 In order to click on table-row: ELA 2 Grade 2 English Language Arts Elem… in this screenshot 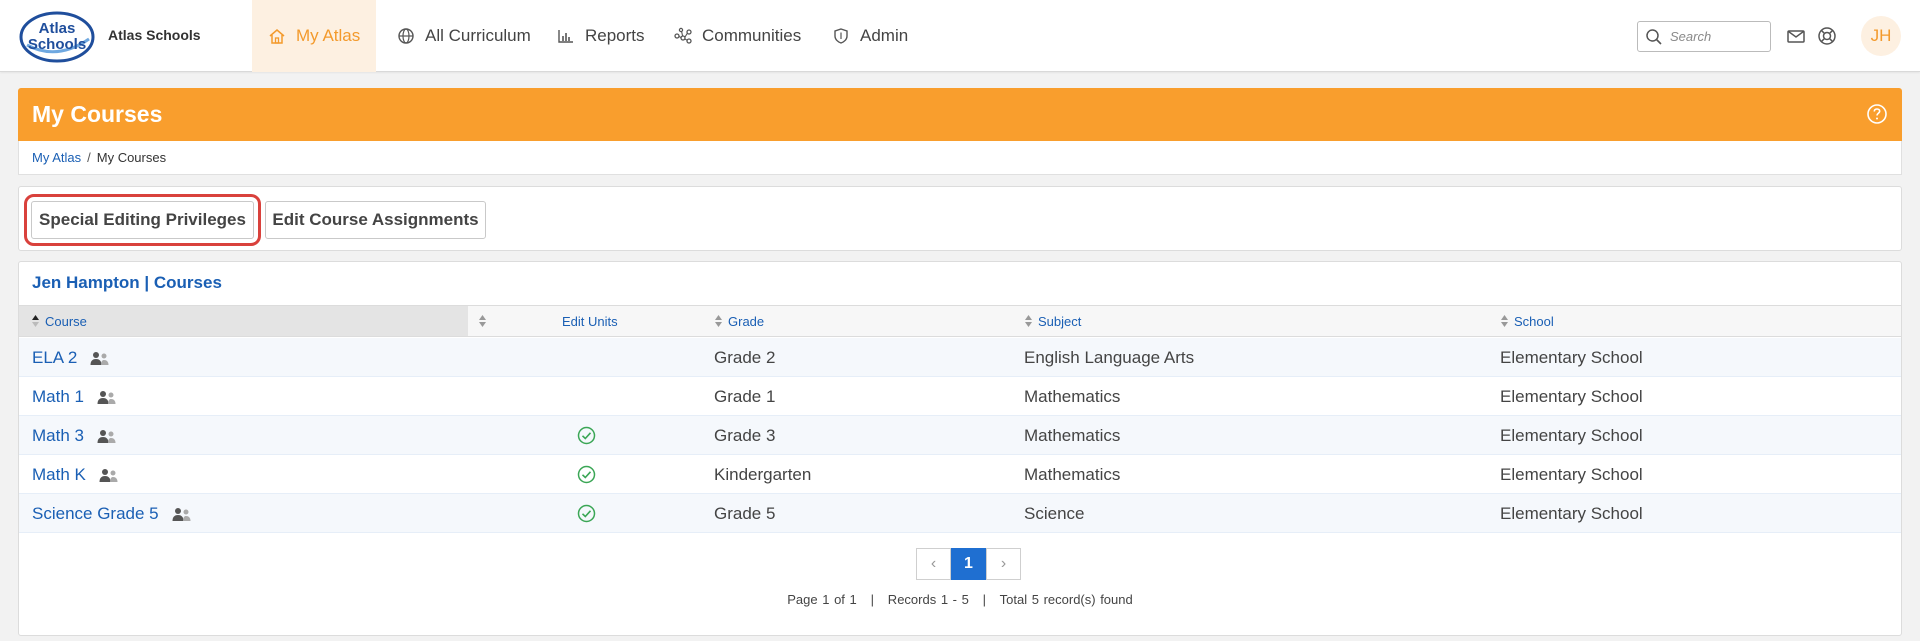, I will do `click(960, 357)`.